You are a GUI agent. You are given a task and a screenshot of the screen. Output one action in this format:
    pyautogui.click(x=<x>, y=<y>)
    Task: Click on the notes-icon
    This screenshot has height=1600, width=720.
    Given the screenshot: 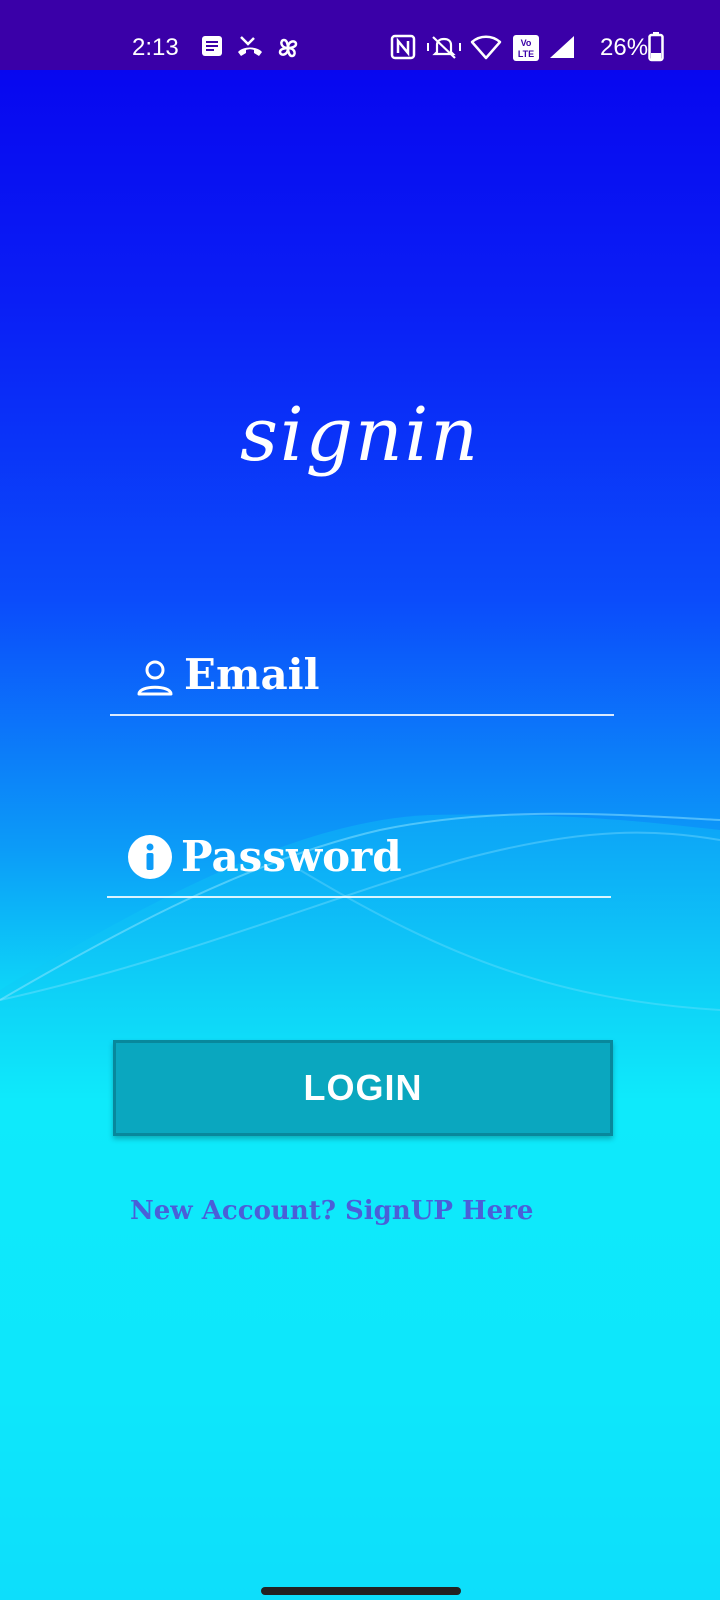 What is the action you would take?
    pyautogui.click(x=212, y=46)
    